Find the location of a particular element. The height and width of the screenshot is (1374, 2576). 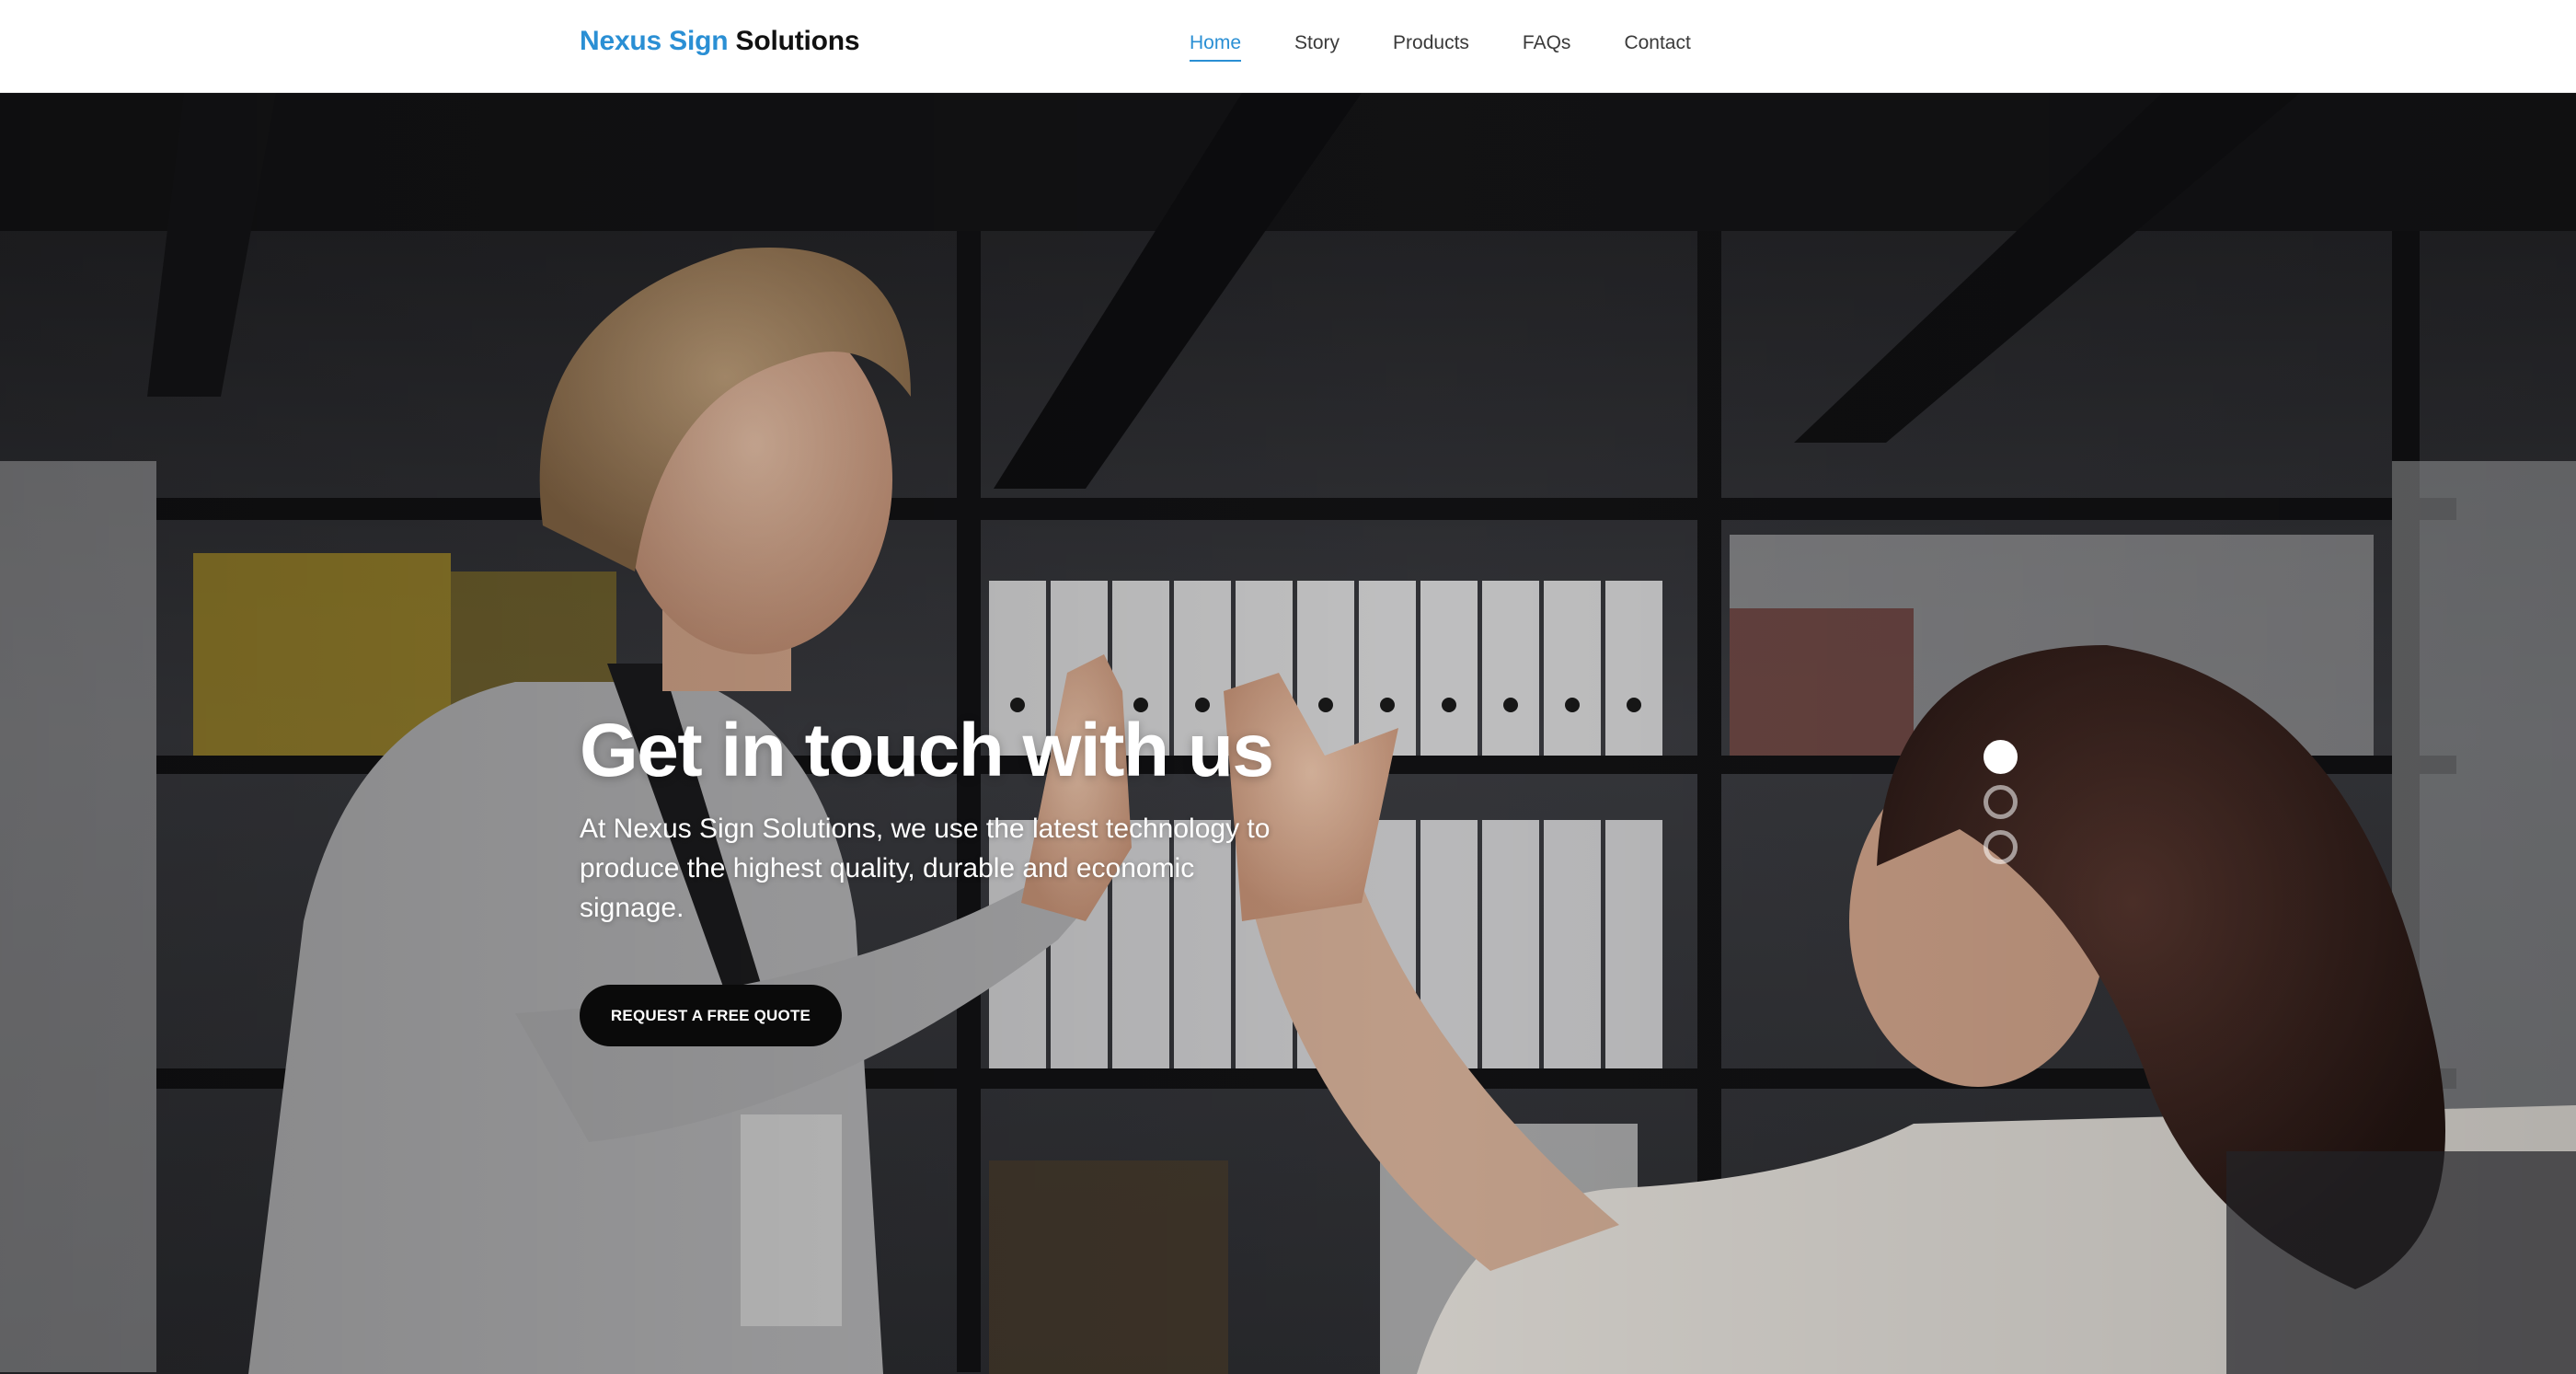

main-nav: Home Story Products FAQs Contact is located at coordinates (1440, 47).